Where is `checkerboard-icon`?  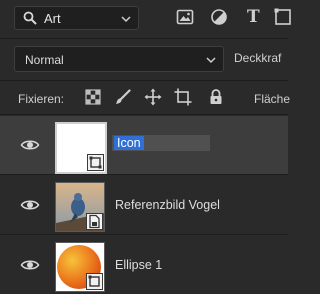
checkerboard-icon is located at coordinates (93, 97).